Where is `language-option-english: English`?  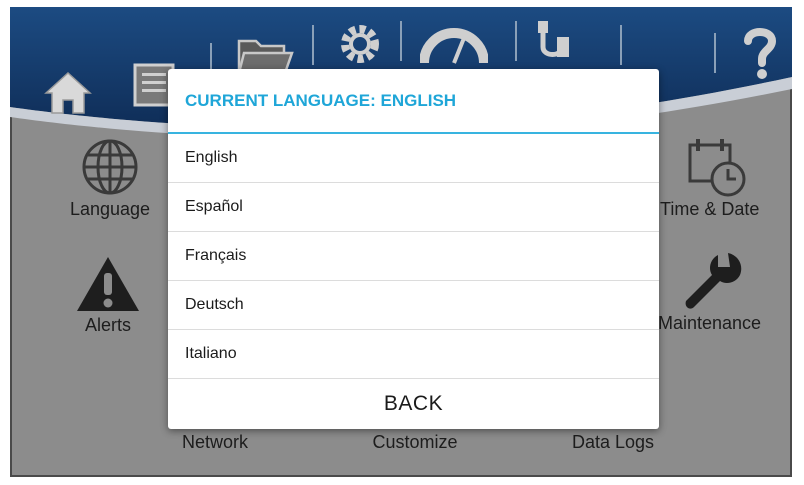
language-option-english: English is located at coordinates (413, 158).